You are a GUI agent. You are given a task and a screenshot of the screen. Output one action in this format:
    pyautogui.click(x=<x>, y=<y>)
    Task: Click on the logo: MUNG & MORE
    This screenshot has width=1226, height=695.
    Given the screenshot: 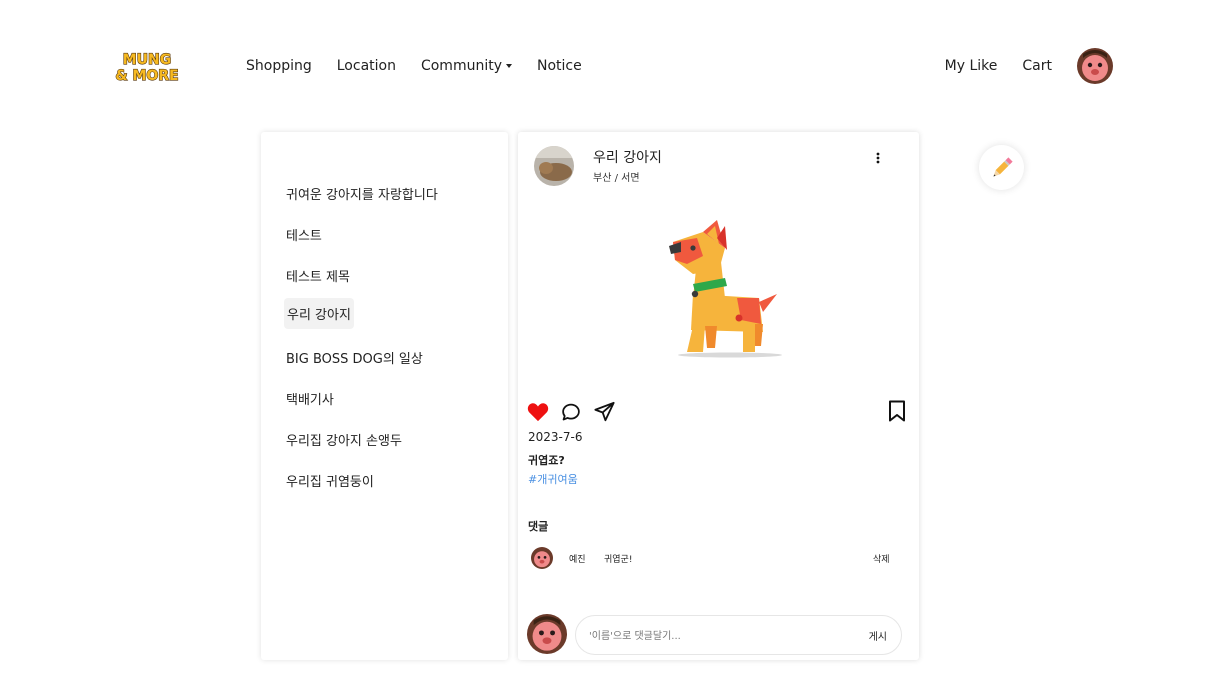 What is the action you would take?
    pyautogui.click(x=147, y=67)
    